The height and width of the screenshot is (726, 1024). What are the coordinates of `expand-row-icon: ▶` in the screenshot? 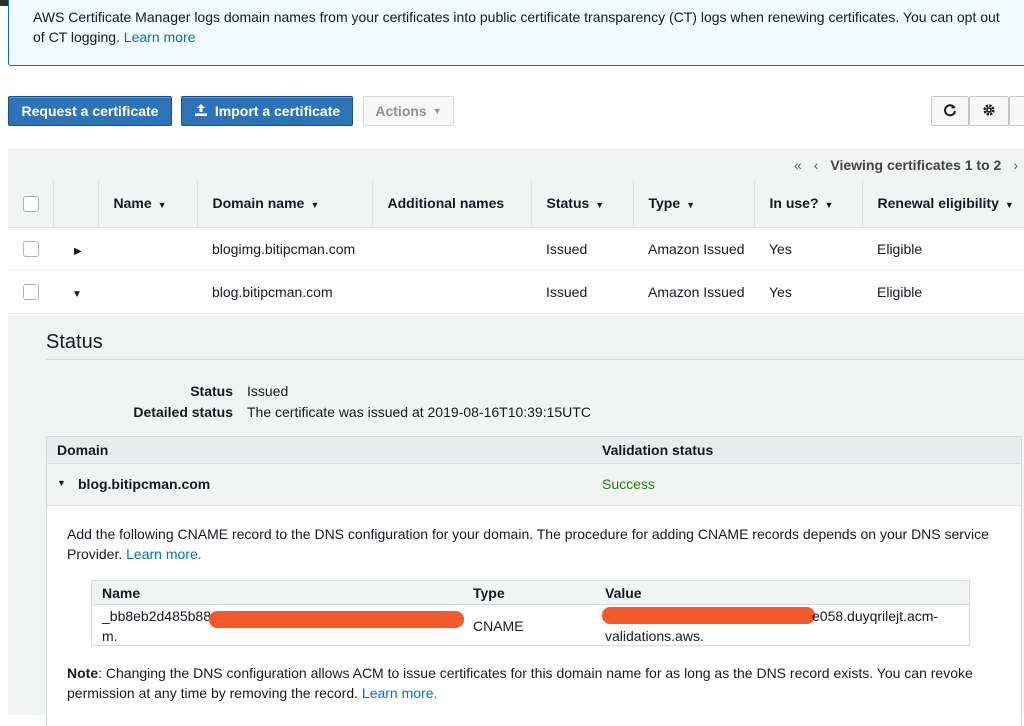 It's located at (75, 251).